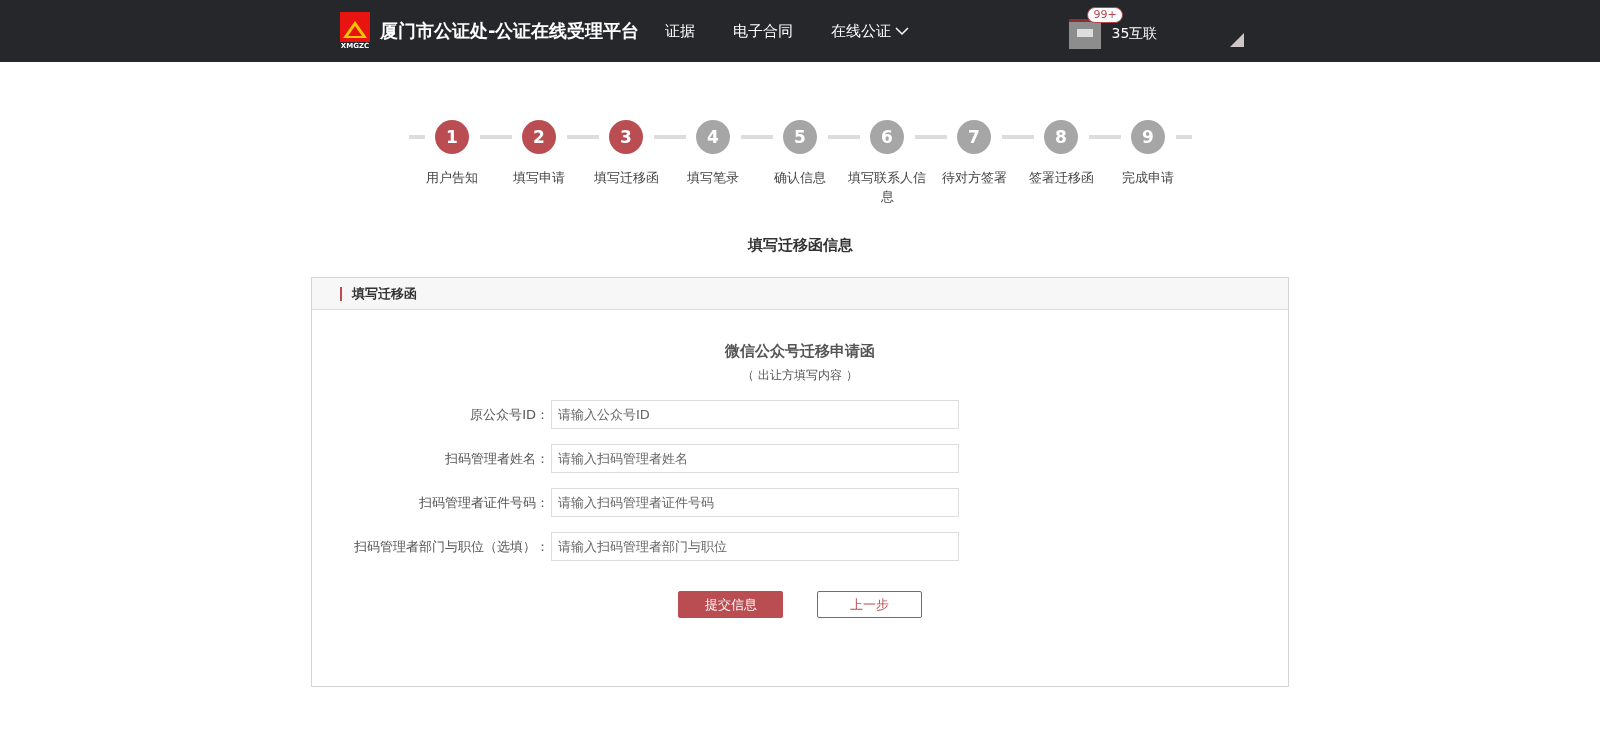 Image resolution: width=1600 pixels, height=741 pixels. What do you see at coordinates (378, 293) in the screenshot?
I see `panel-title: 填写迁移函` at bounding box center [378, 293].